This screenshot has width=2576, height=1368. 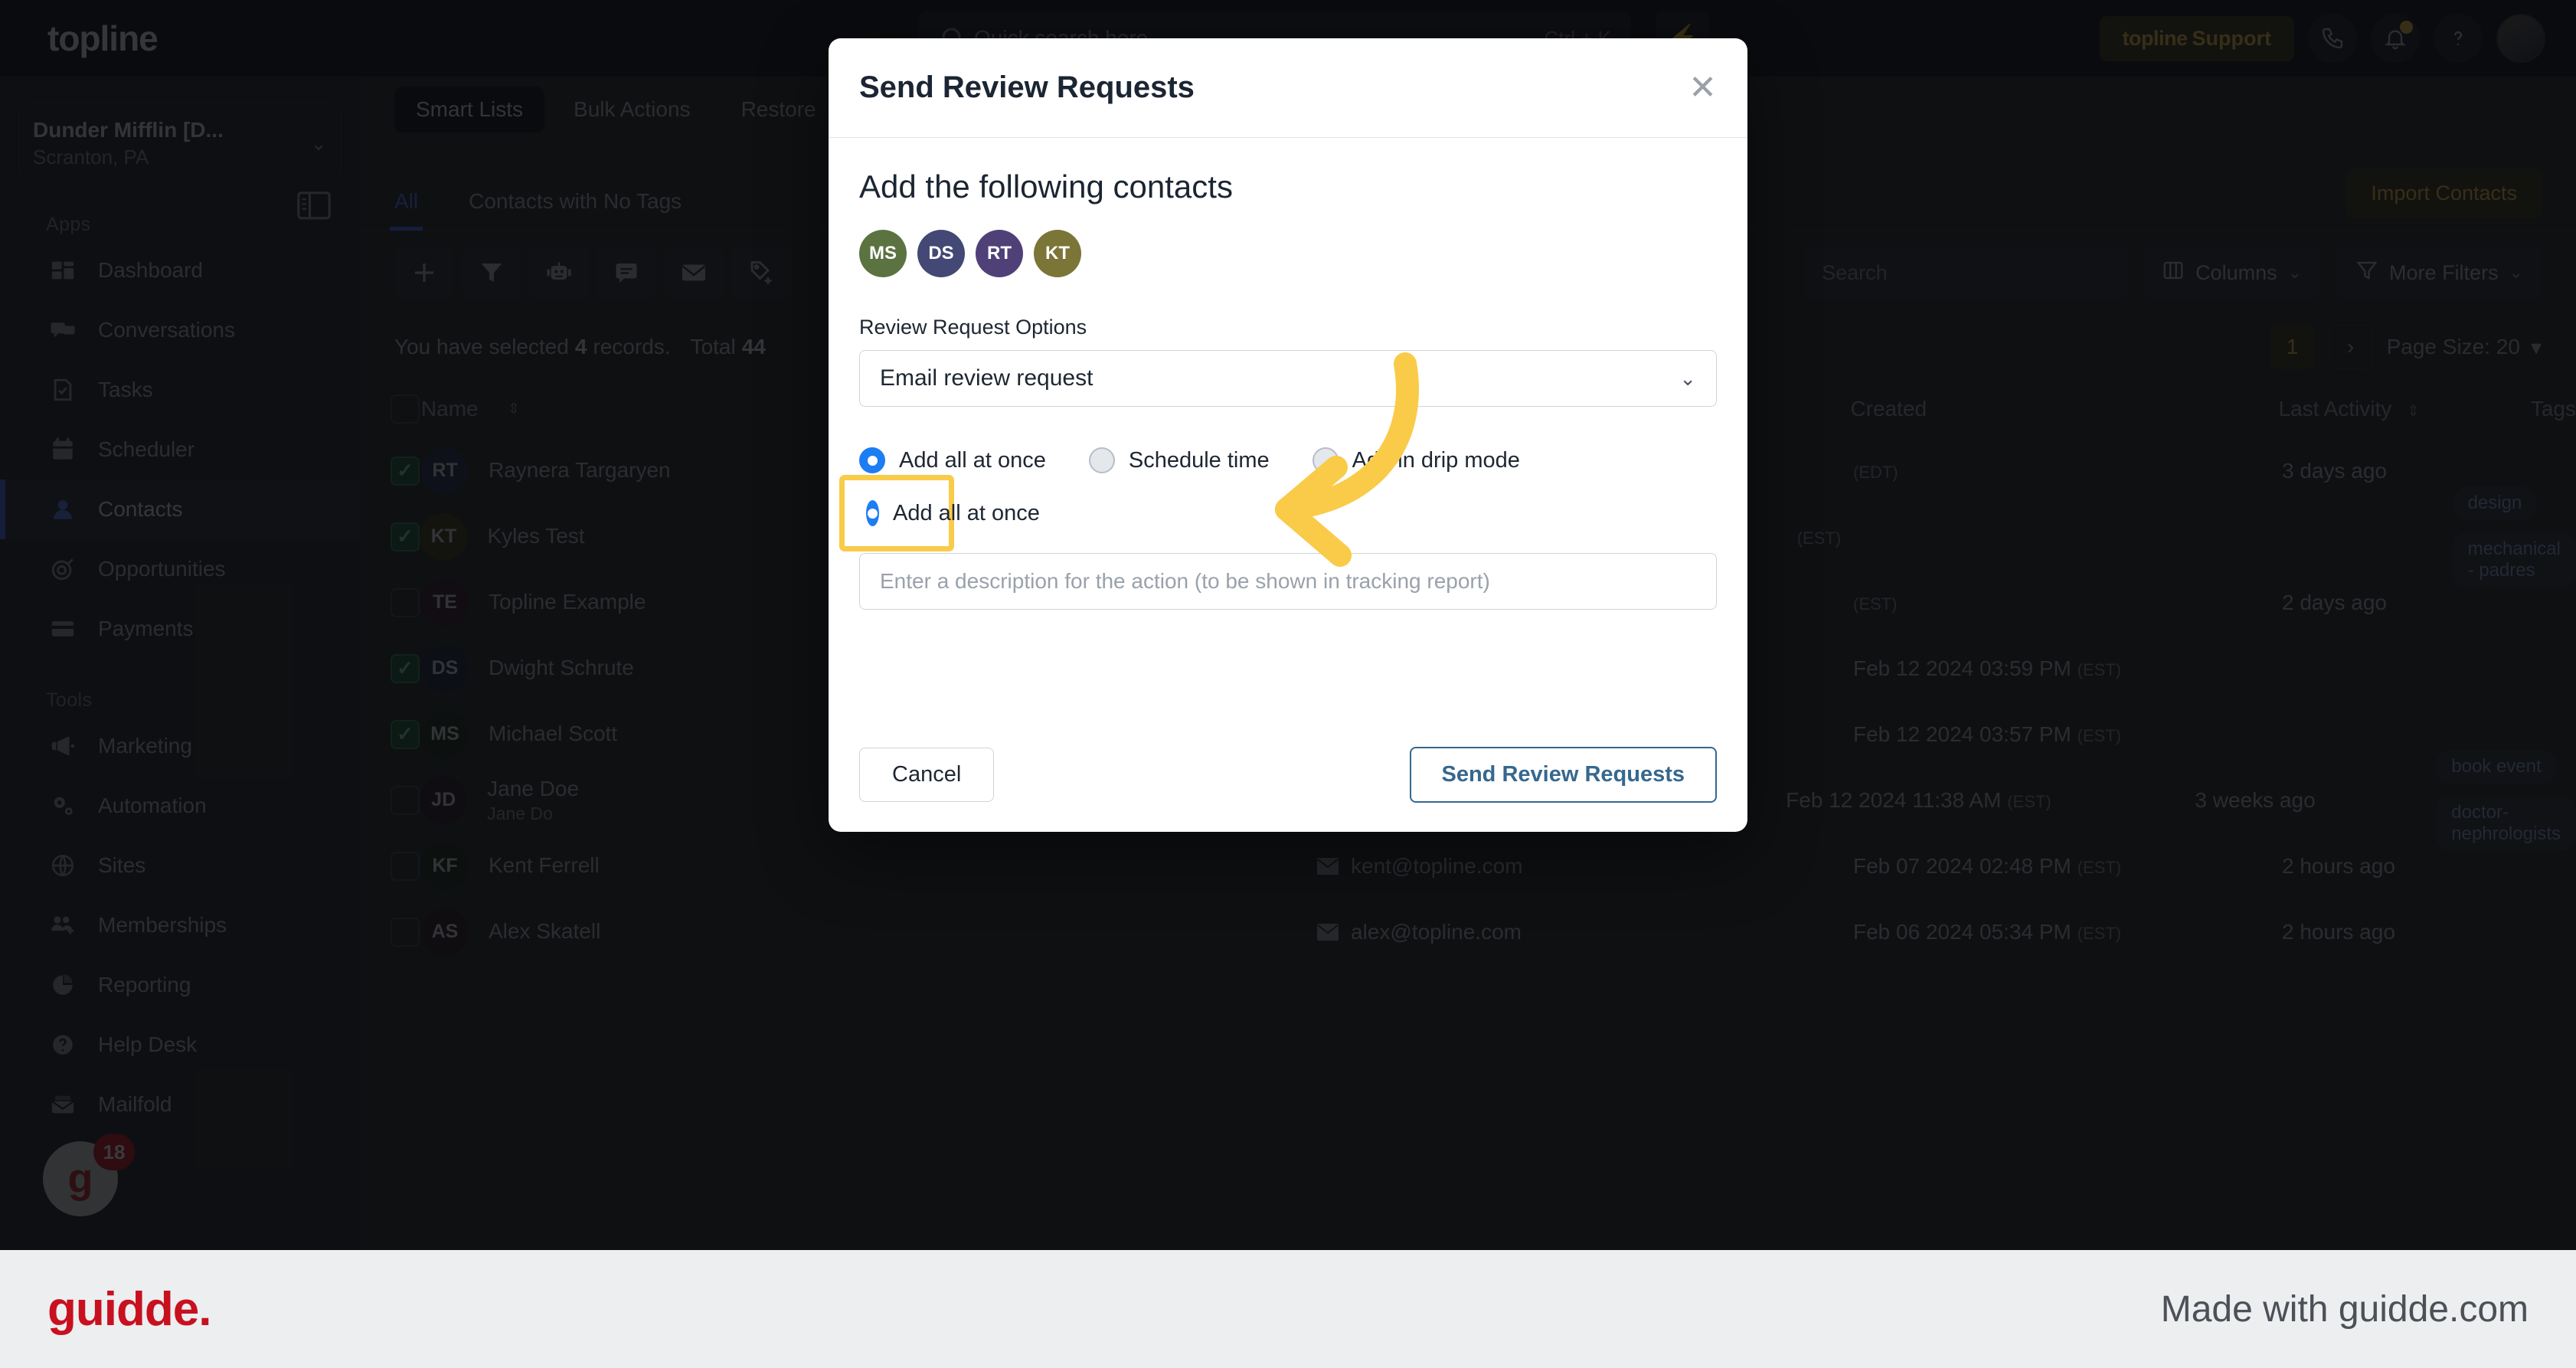 I want to click on select-all-checkbox, so click(x=390, y=409).